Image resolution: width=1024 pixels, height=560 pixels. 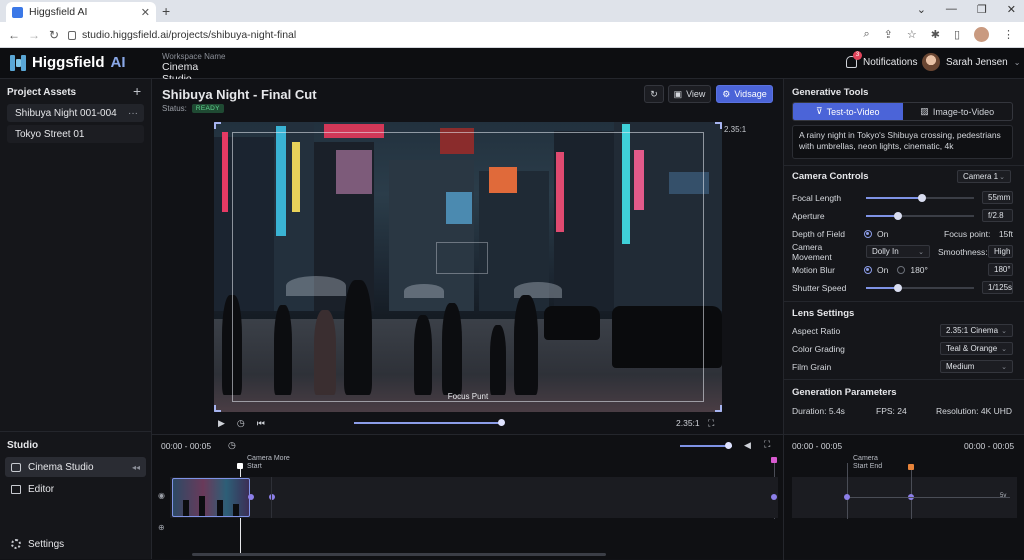 What do you see at coordinates (501, 422) in the screenshot?
I see `scrub-handle` at bounding box center [501, 422].